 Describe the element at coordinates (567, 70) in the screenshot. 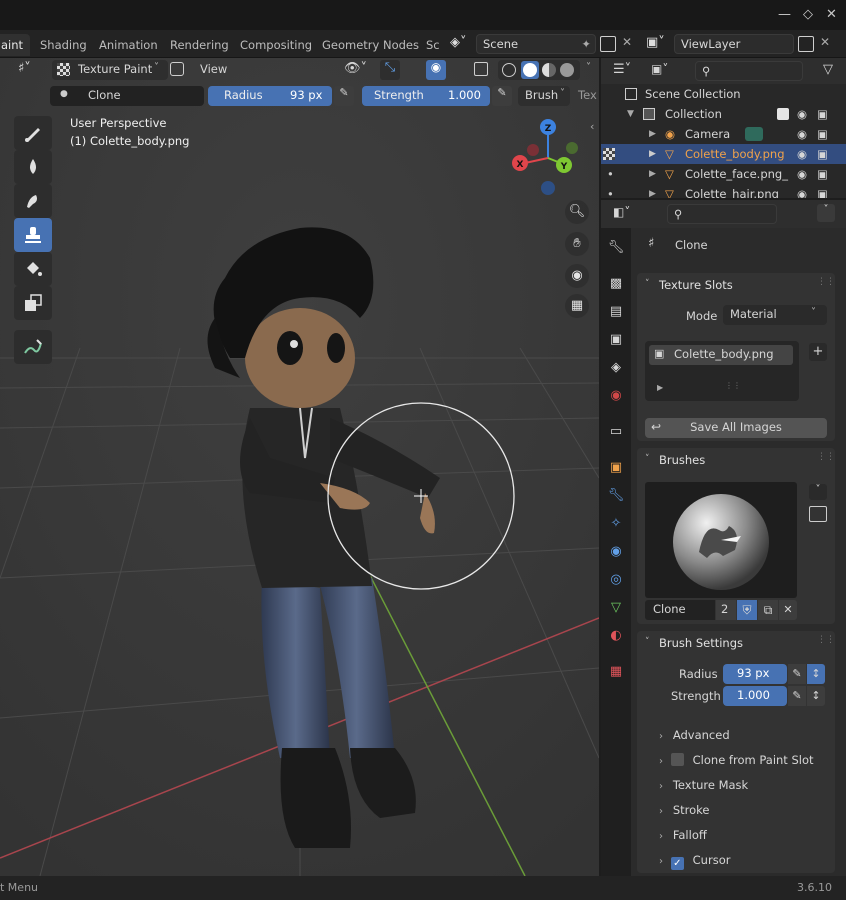

I see `rendered-shading-icon` at that location.